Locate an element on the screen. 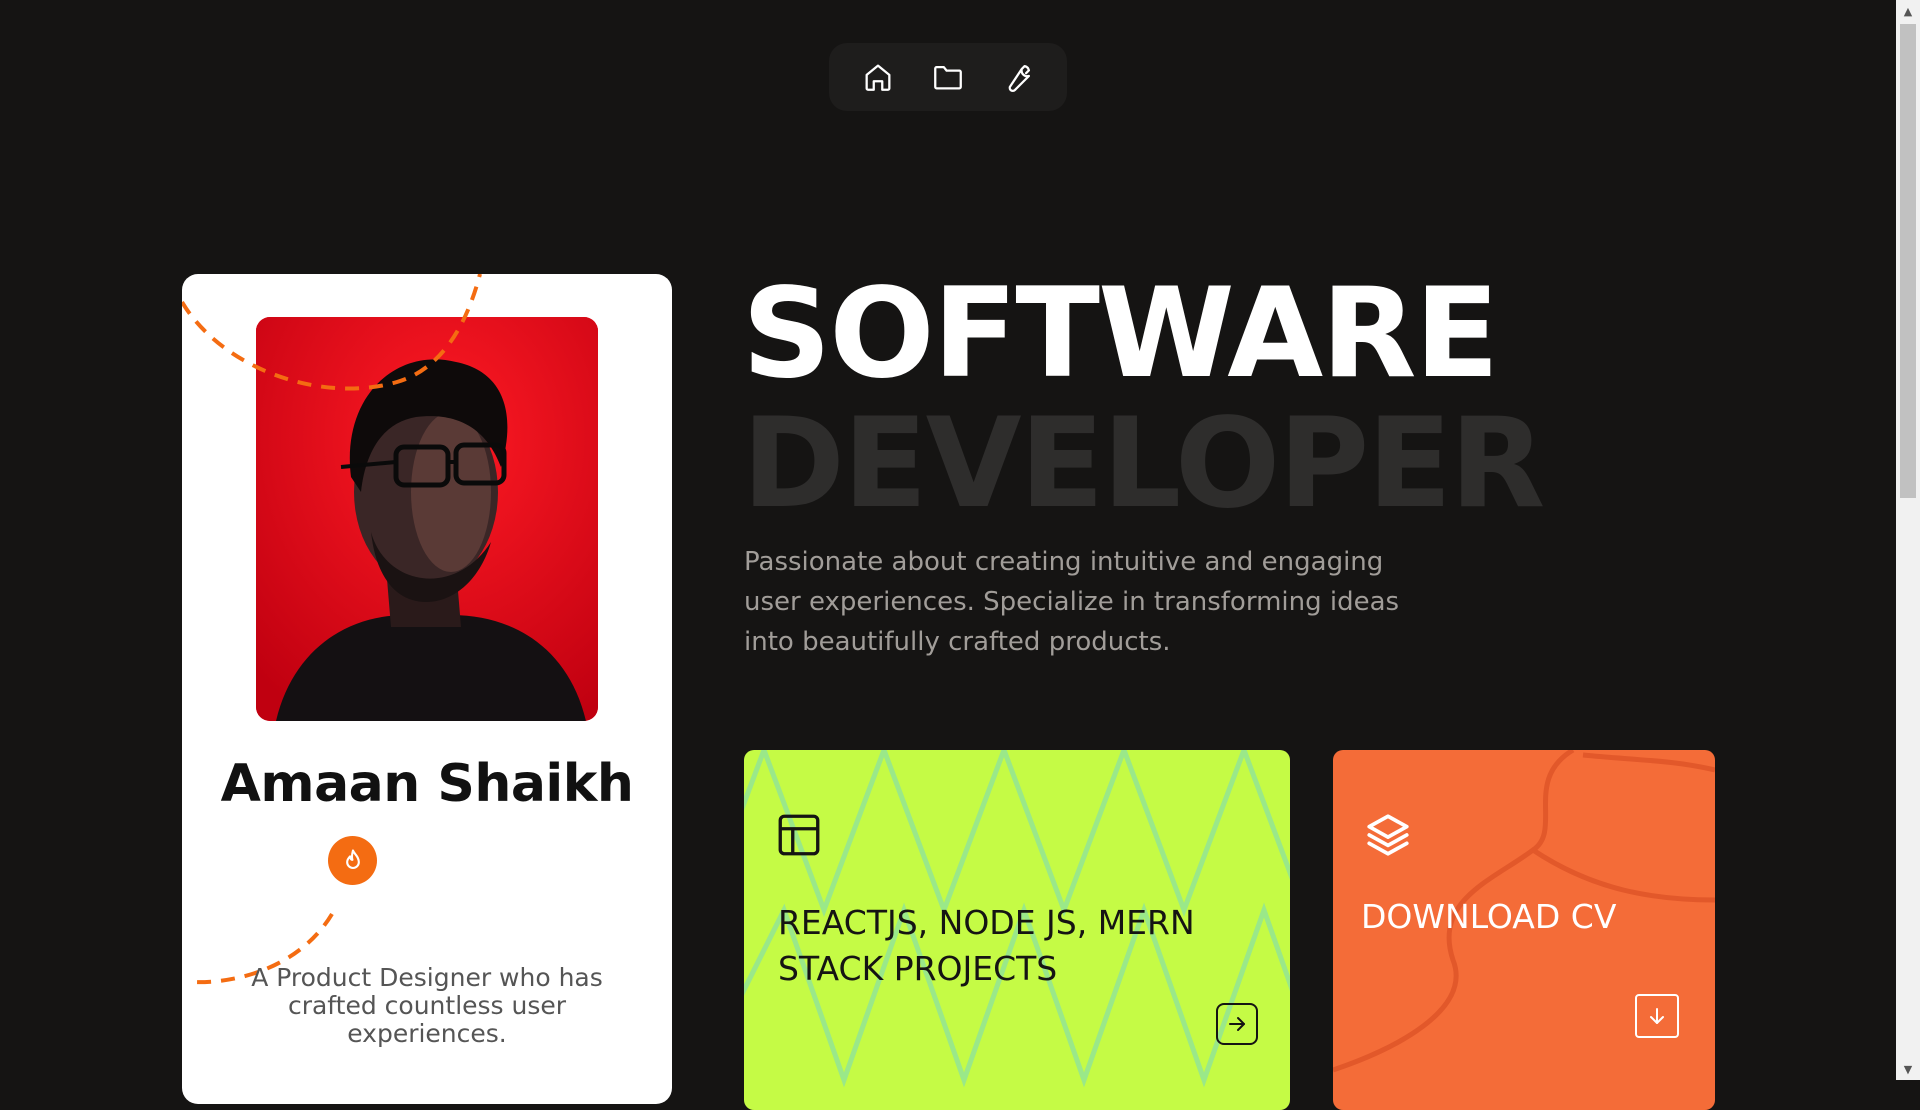 This screenshot has height=1110, width=1920. download-cv-tile: DOWNLOAD CV is located at coordinates (1524, 930).